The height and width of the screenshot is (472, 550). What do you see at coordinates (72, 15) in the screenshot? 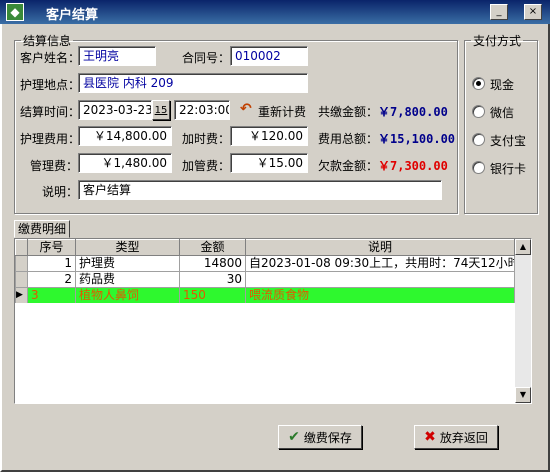
I see `window-title: 客户结算` at bounding box center [72, 15].